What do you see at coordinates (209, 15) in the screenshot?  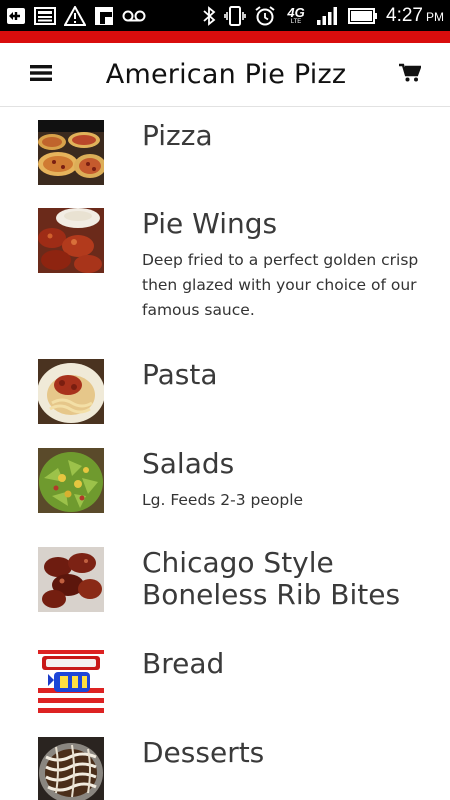 I see `bluetooth-icon` at bounding box center [209, 15].